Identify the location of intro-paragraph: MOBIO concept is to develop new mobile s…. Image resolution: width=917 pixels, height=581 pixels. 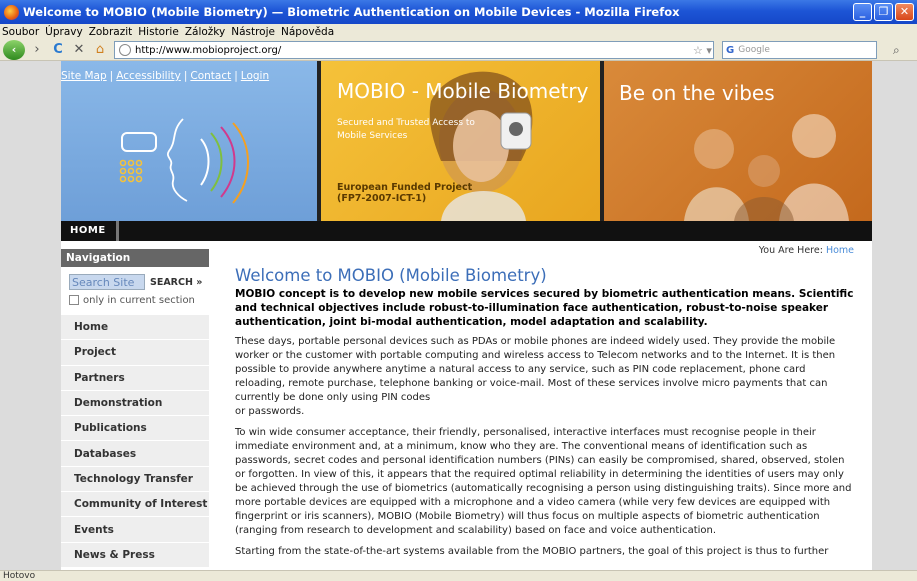
(544, 308).